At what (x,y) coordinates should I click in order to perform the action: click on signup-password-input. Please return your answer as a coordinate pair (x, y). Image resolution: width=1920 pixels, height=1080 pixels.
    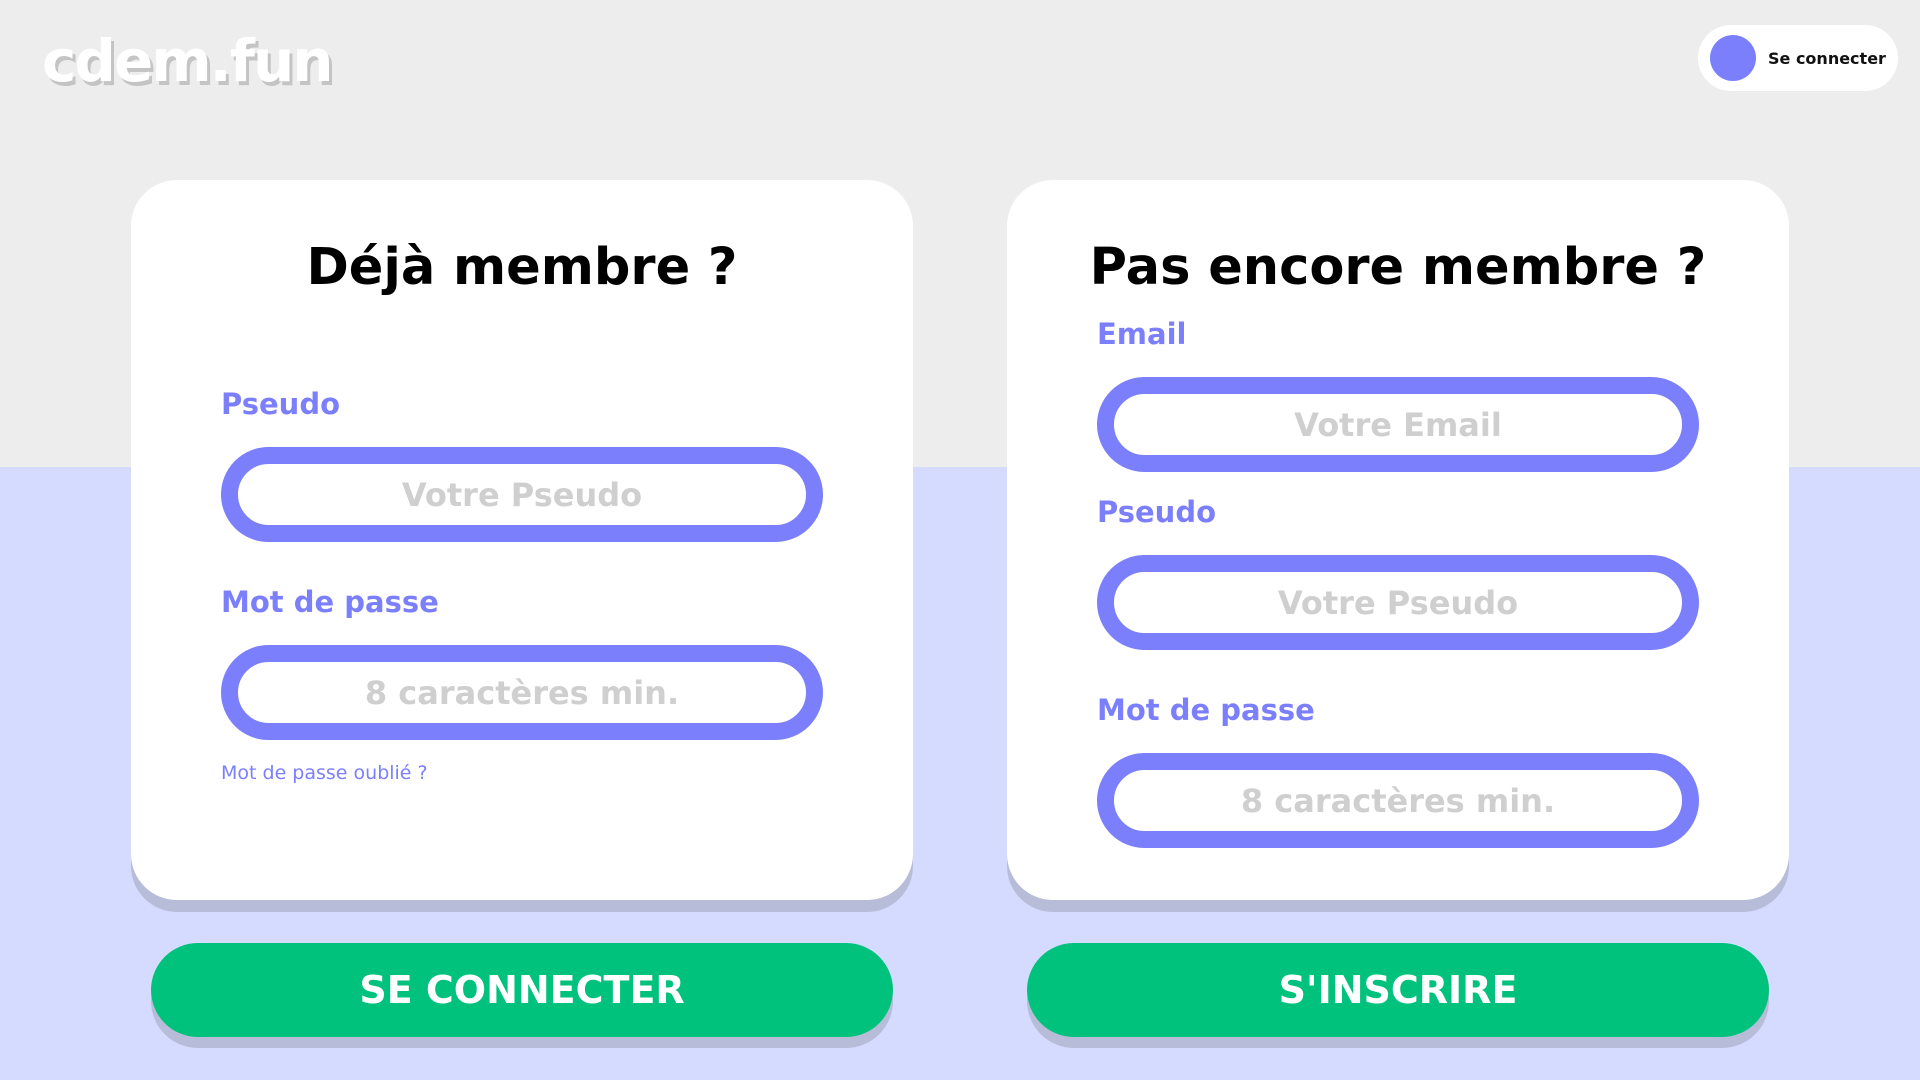
    Looking at the image, I should click on (1398, 800).